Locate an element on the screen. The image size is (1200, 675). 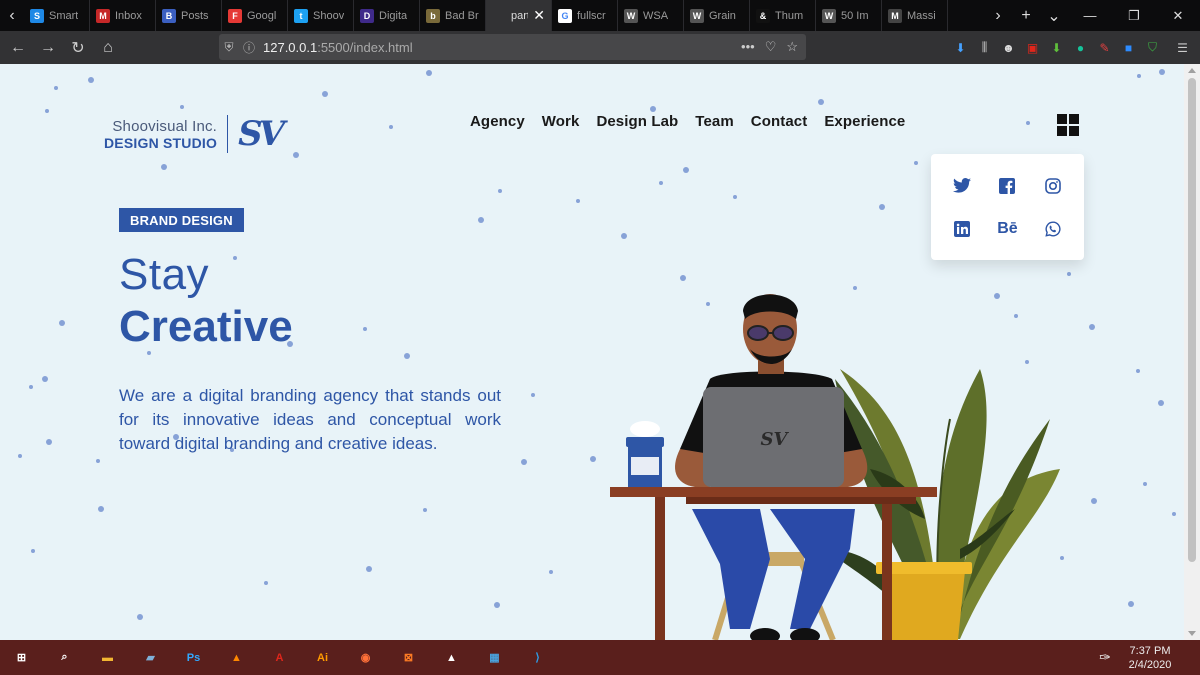
browser-tab: B Posts is located at coordinates (189, 15).